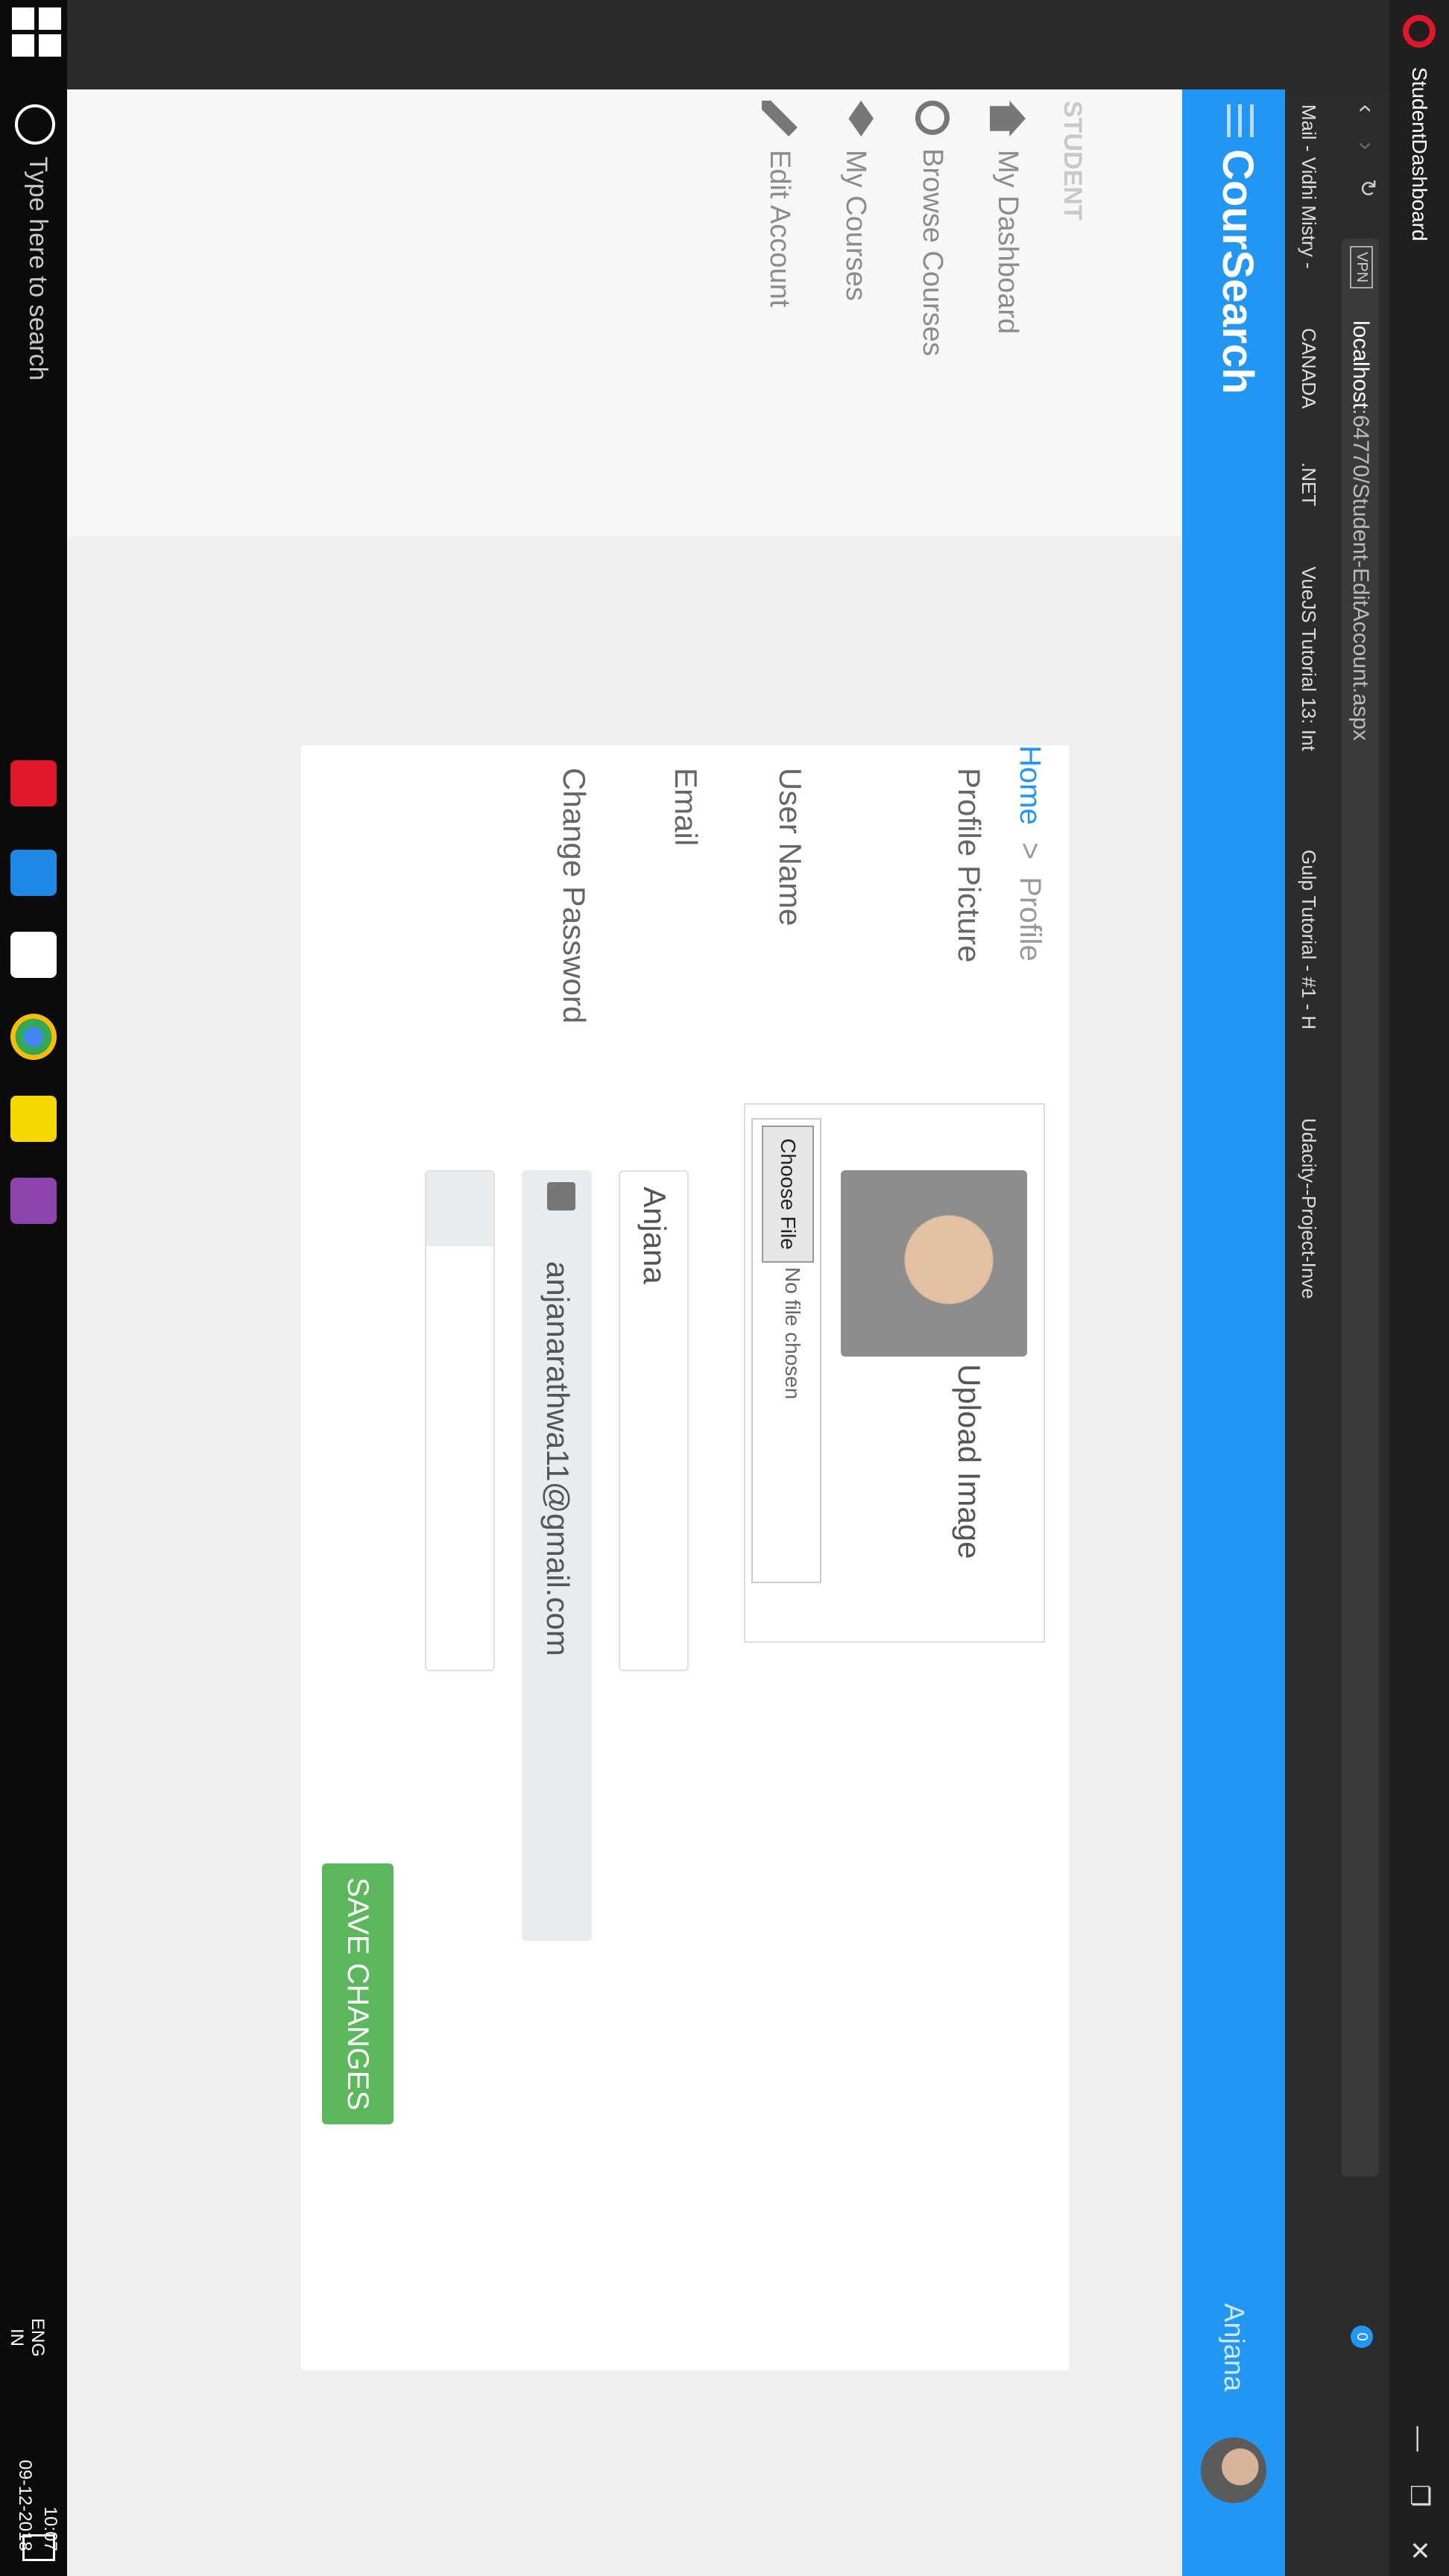 This screenshot has width=1449, height=2576. What do you see at coordinates (17, 2337) in the screenshot?
I see `lang-region: IN` at bounding box center [17, 2337].